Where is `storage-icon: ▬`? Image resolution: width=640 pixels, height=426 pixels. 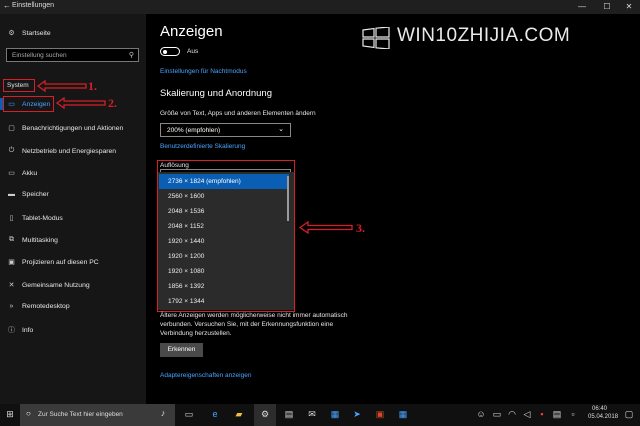 storage-icon: ▬ is located at coordinates (11, 194).